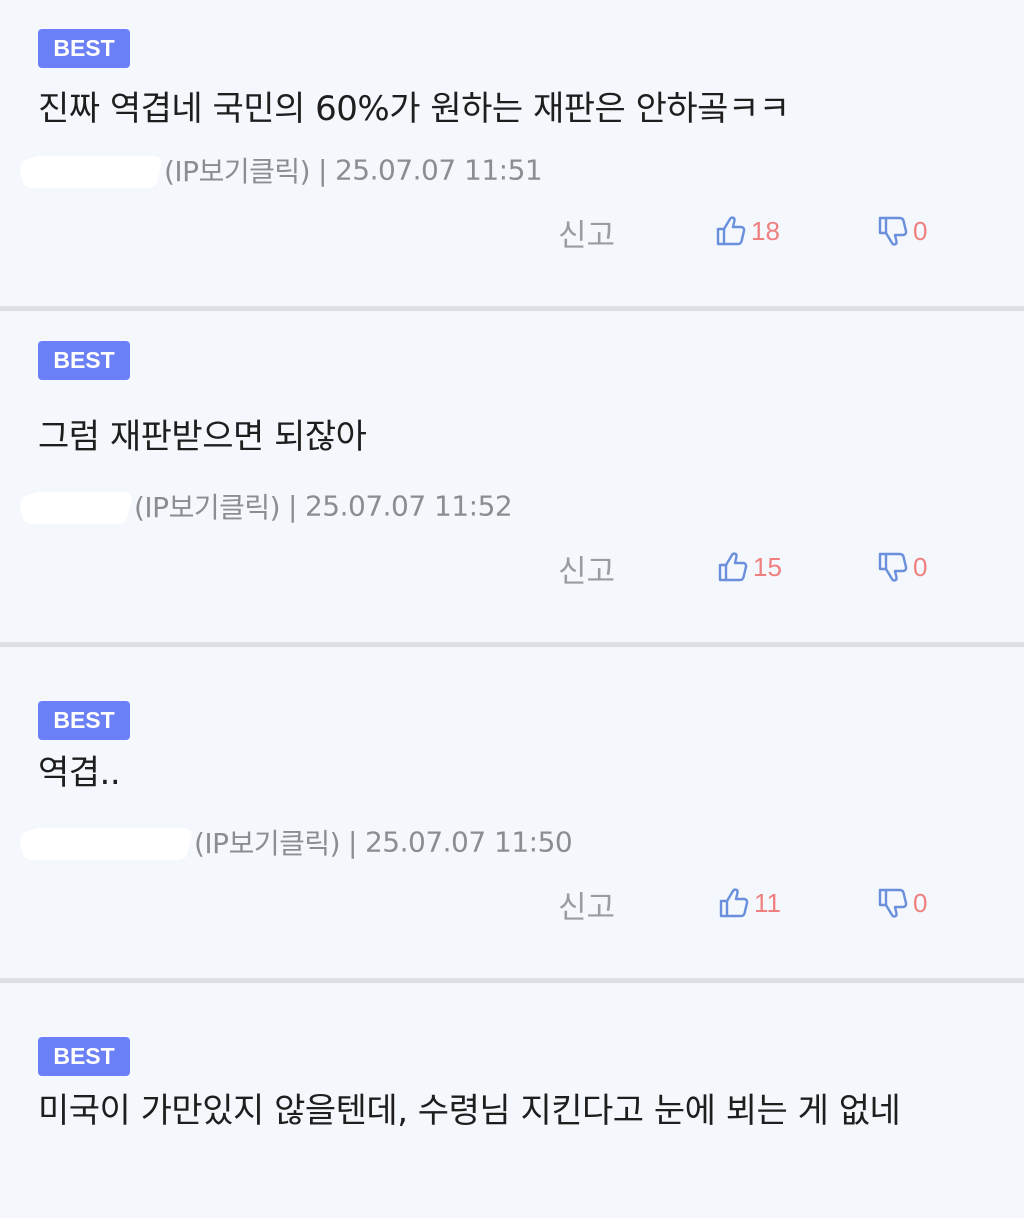 This screenshot has width=1024, height=1218. Describe the element at coordinates (765, 230) in the screenshot. I see `like-count: 18` at that location.